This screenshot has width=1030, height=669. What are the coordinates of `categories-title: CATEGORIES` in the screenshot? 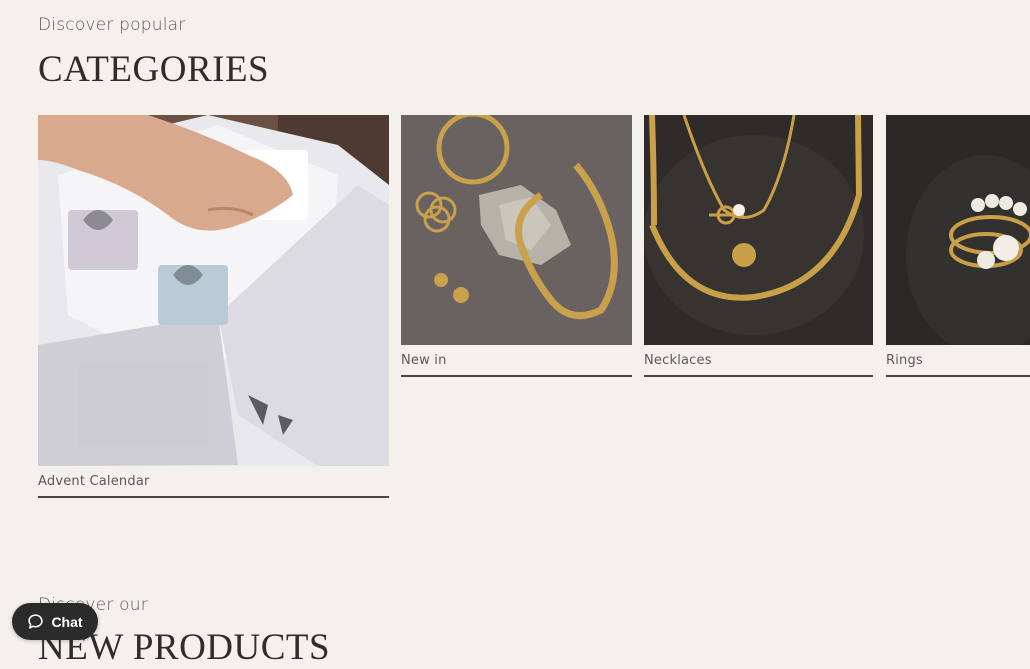 It's located at (154, 69).